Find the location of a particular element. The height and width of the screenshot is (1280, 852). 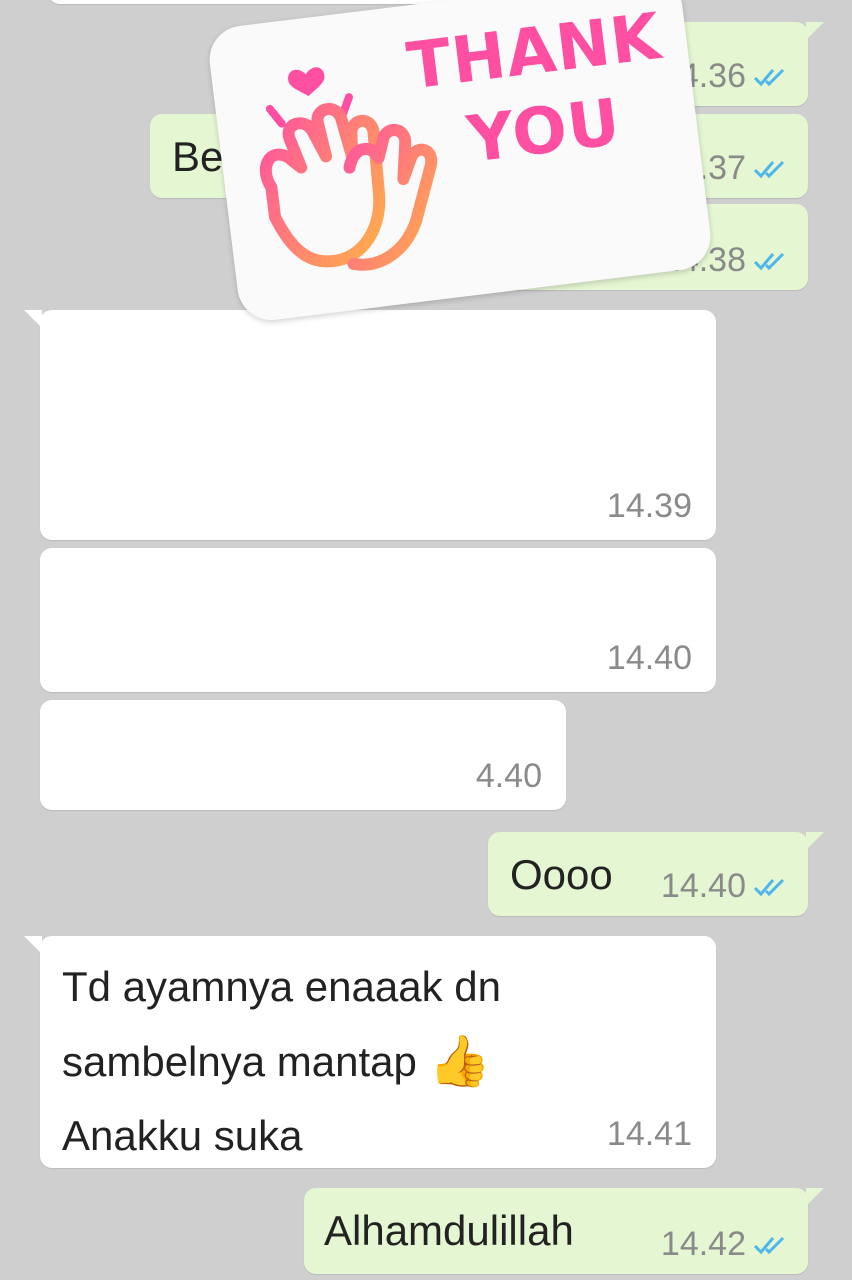

message-meta: .37 is located at coordinates (745, 168).